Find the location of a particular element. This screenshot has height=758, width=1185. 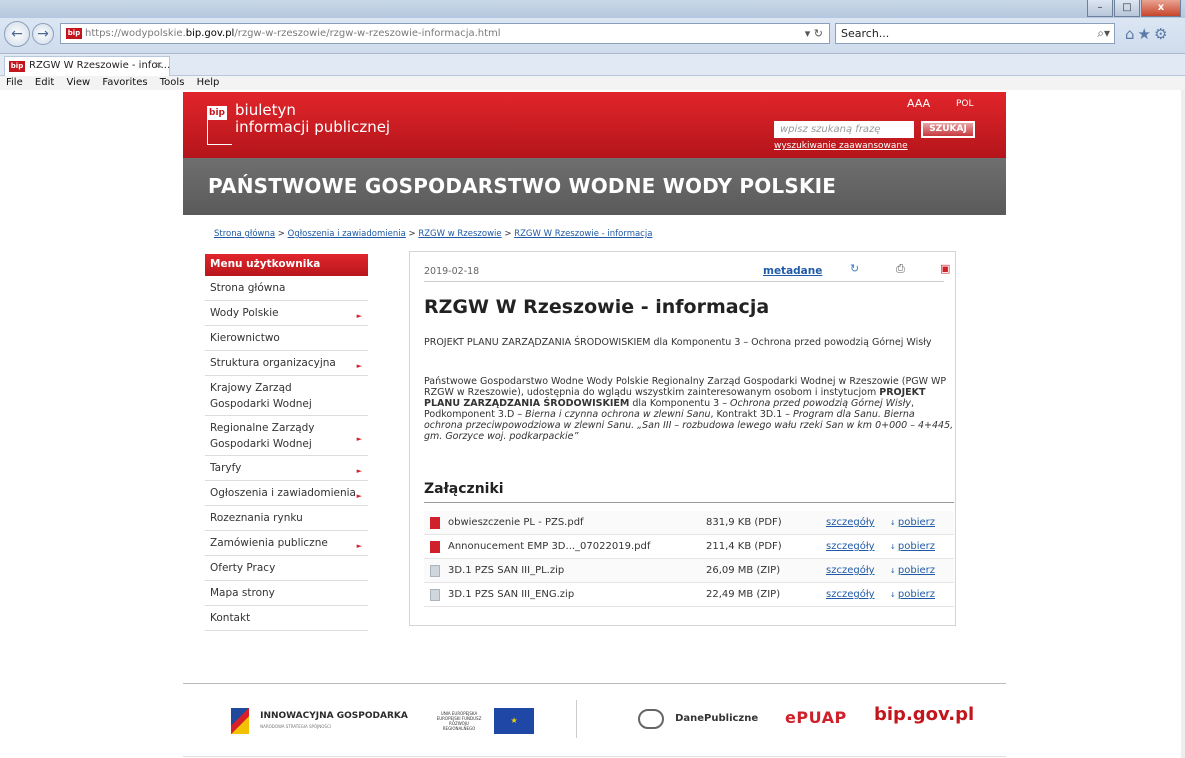

sidebar-item-jobs: Oferty Pracy is located at coordinates (286, 568).